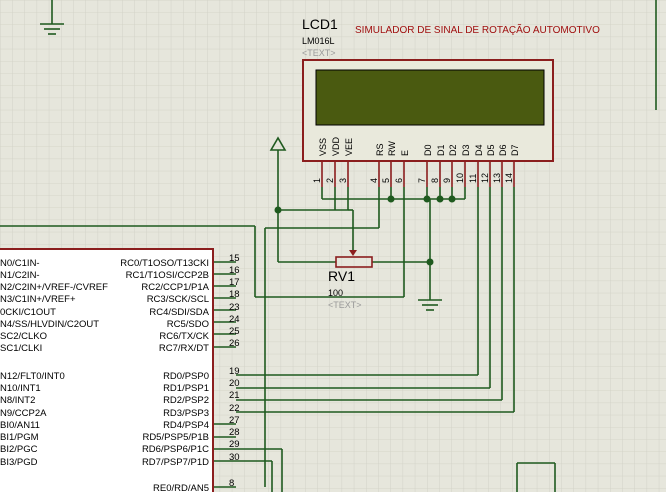 This screenshot has height=492, width=666. I want to click on mcu-right-pin-label: RD3/PSP3, so click(186, 413).